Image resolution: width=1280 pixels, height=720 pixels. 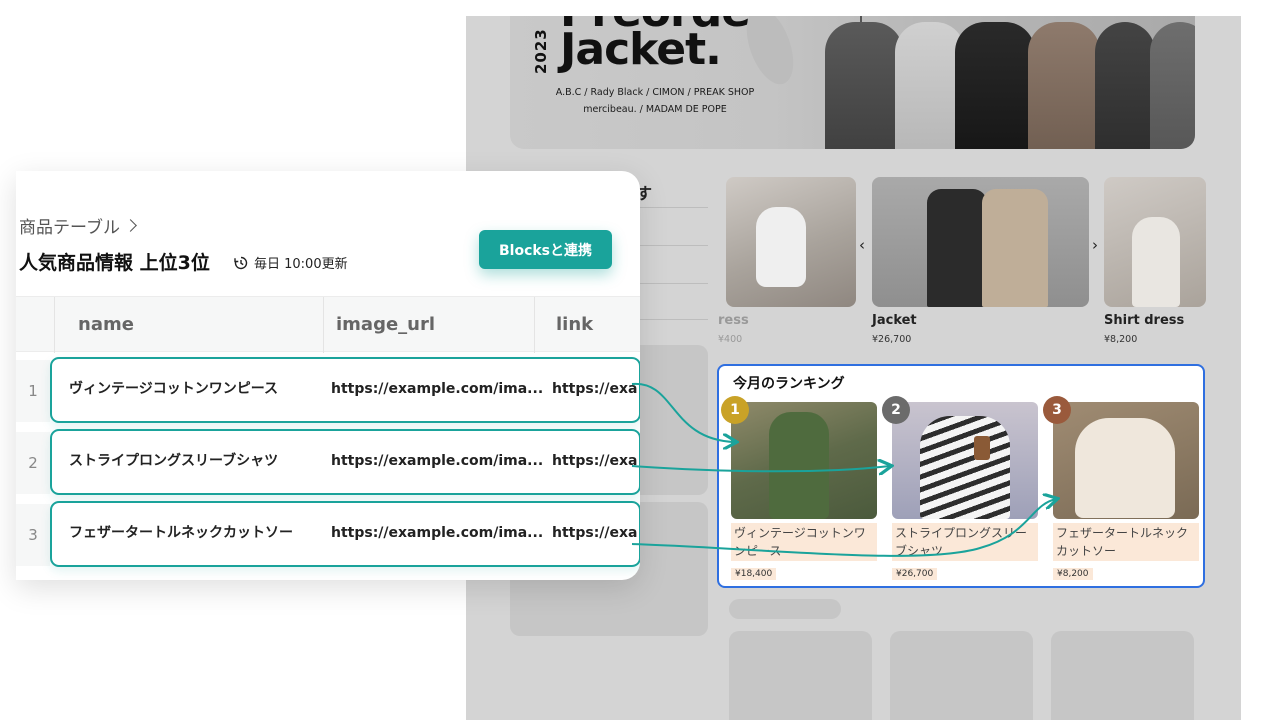 I want to click on coat-image, so click(x=864, y=85).